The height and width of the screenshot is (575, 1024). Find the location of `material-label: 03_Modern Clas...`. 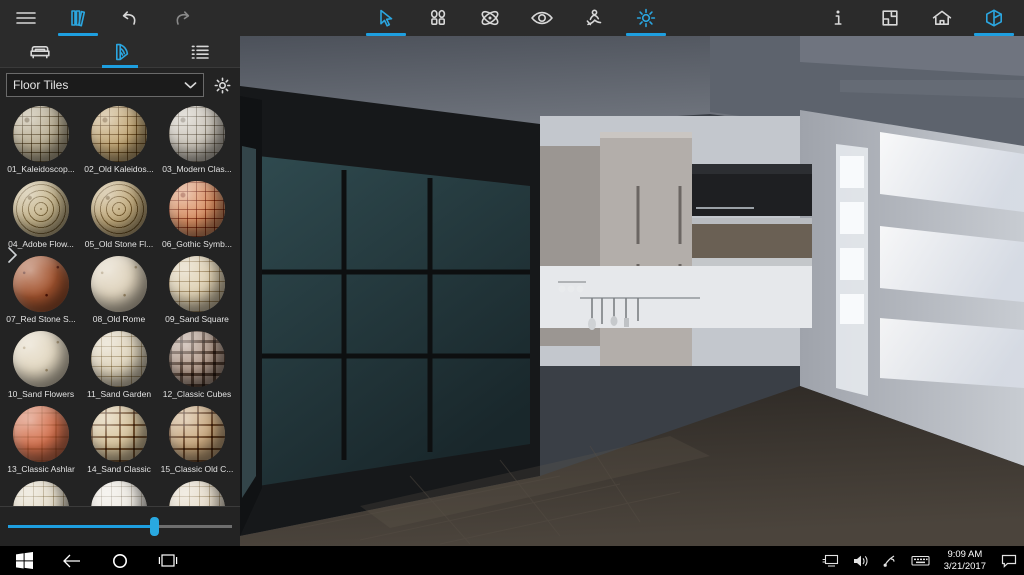

material-label: 03_Modern Clas... is located at coordinates (197, 169).